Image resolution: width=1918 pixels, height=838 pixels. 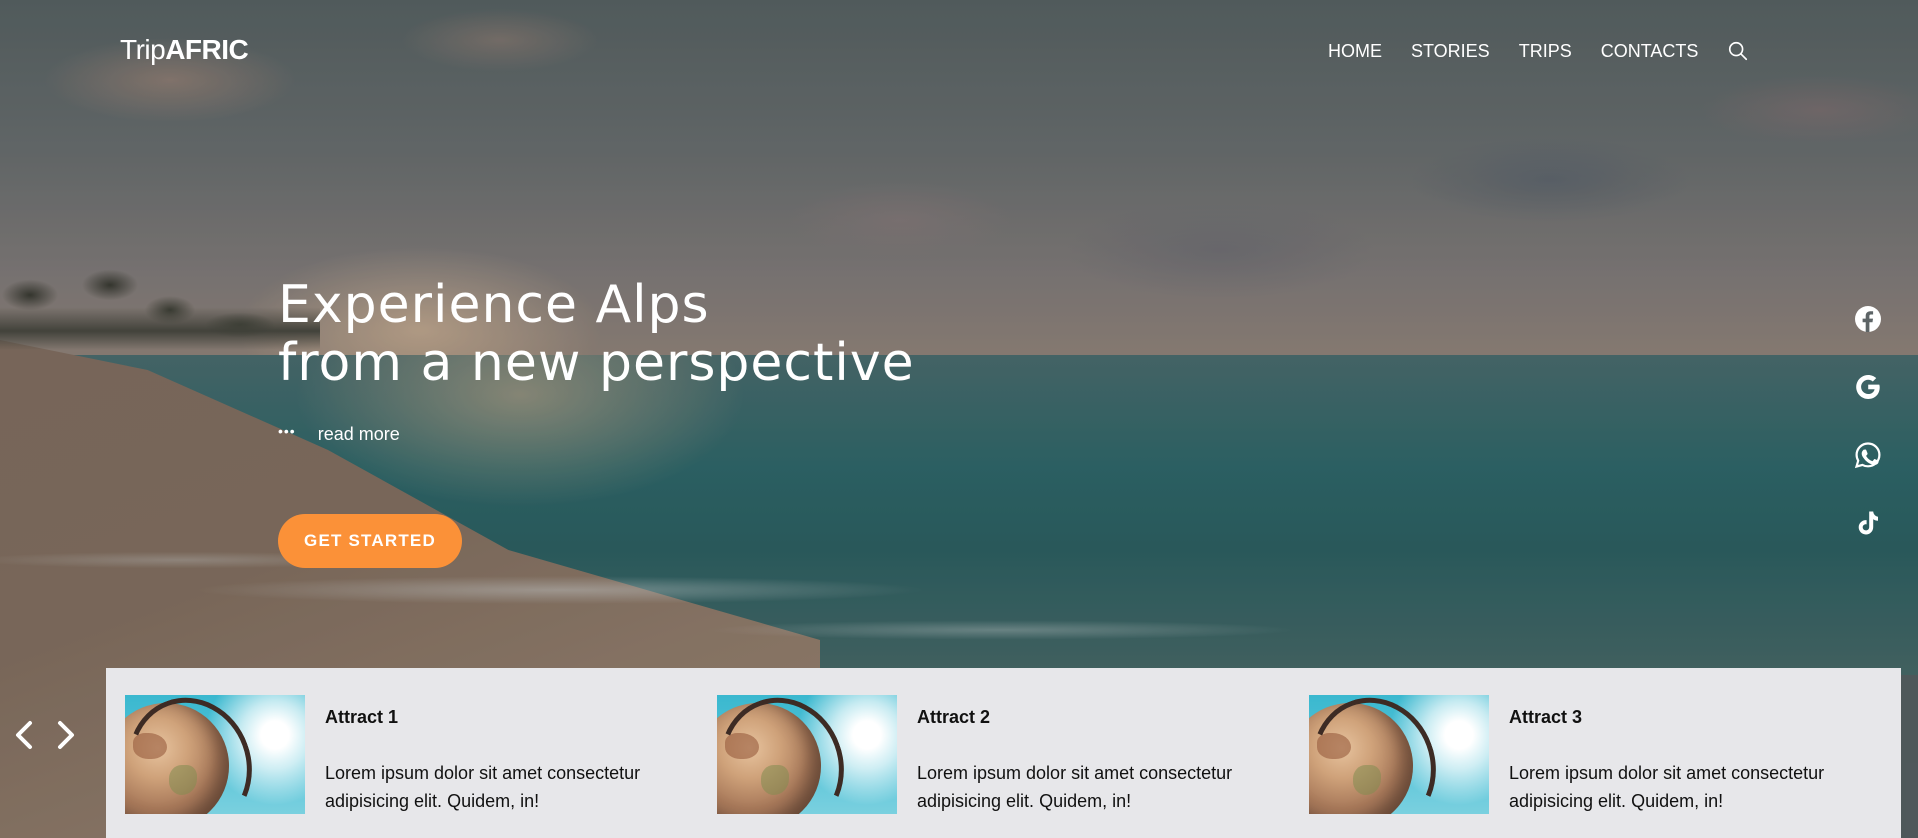 I want to click on logo: TripAFRIC, so click(x=184, y=50).